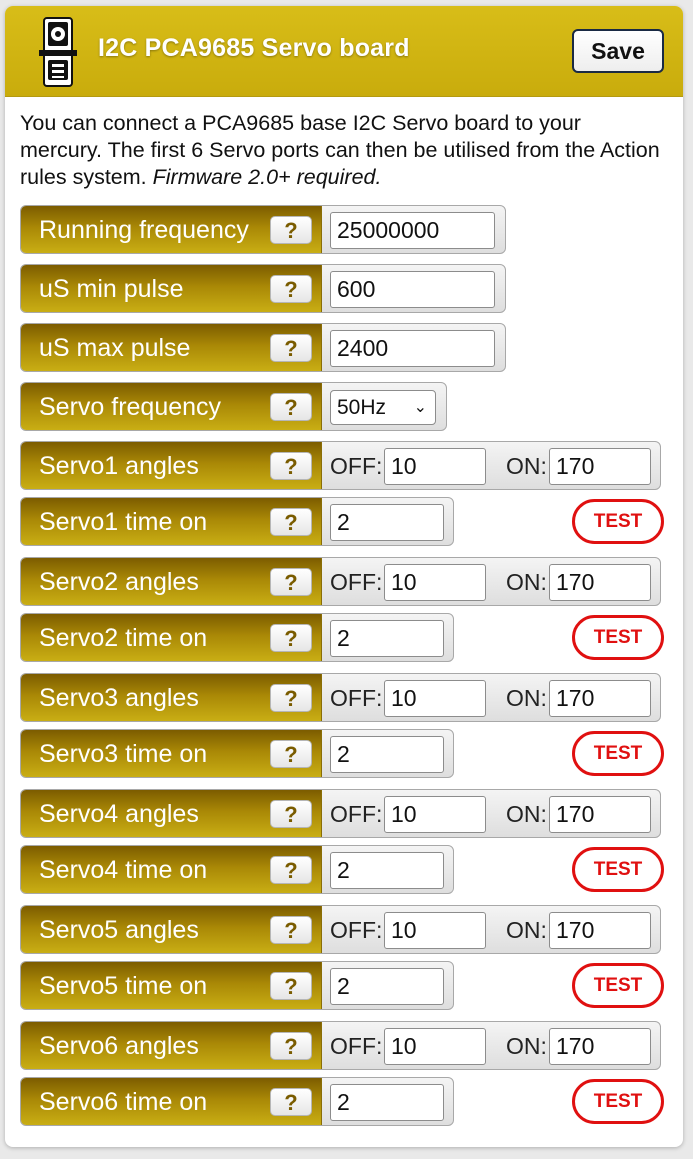  I want to click on us-max-pulse-help-icon: ?, so click(291, 348).